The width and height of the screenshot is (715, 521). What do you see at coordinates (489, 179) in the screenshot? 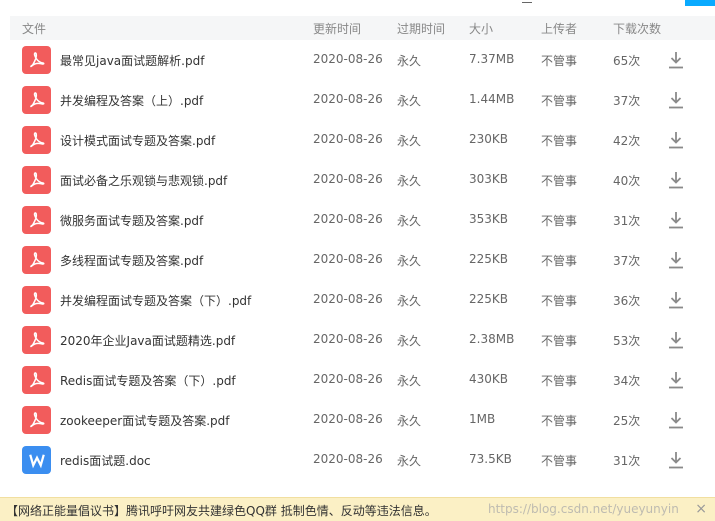
I see `file-size: 303KB` at bounding box center [489, 179].